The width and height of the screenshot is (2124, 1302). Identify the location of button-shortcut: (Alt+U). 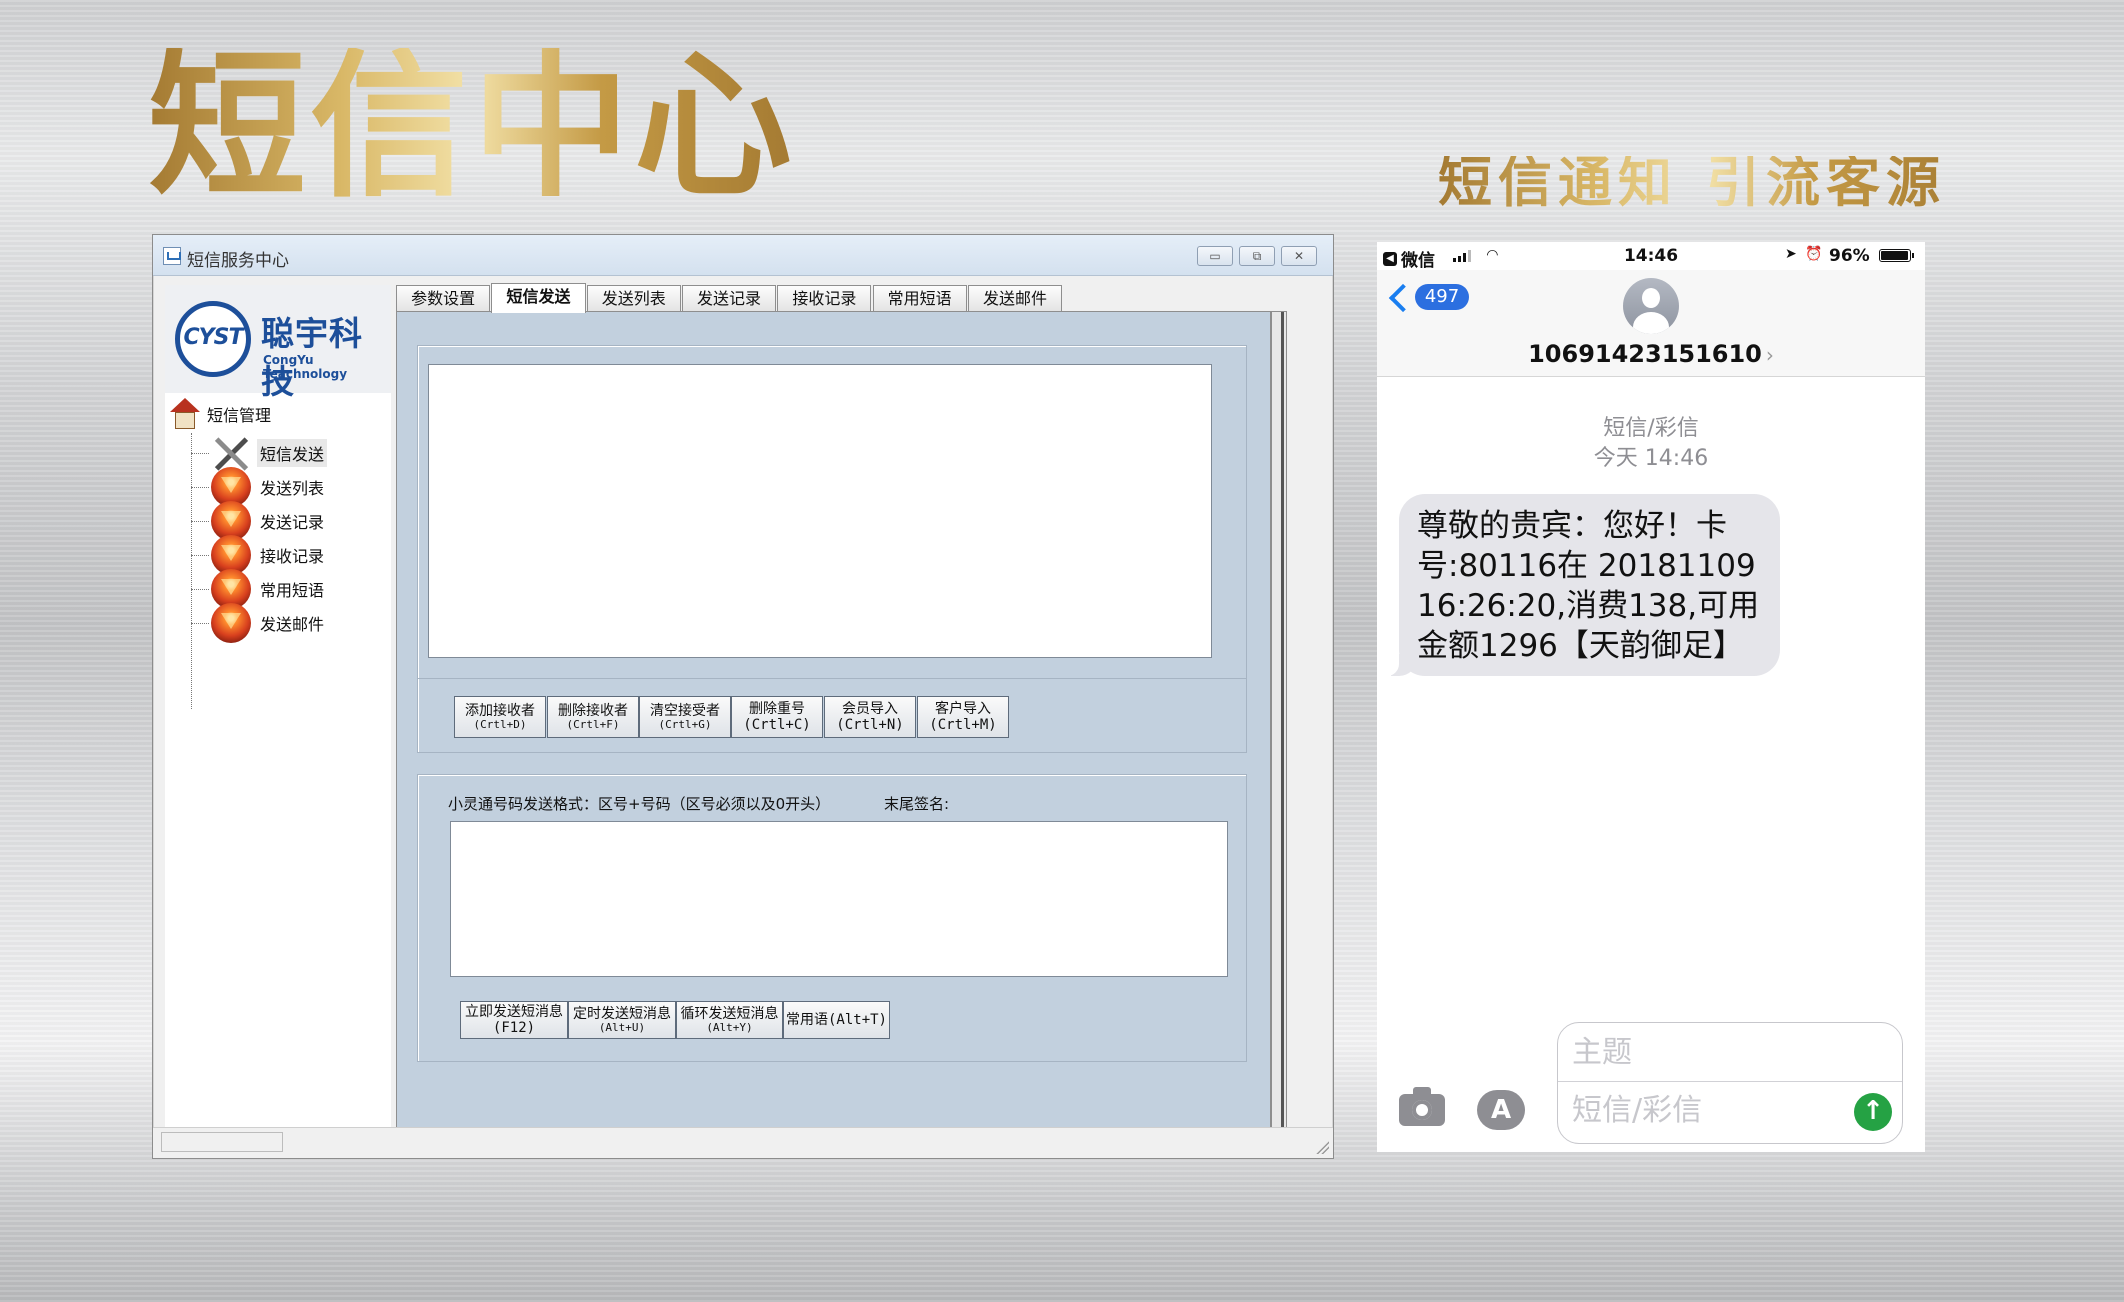
(622, 1027).